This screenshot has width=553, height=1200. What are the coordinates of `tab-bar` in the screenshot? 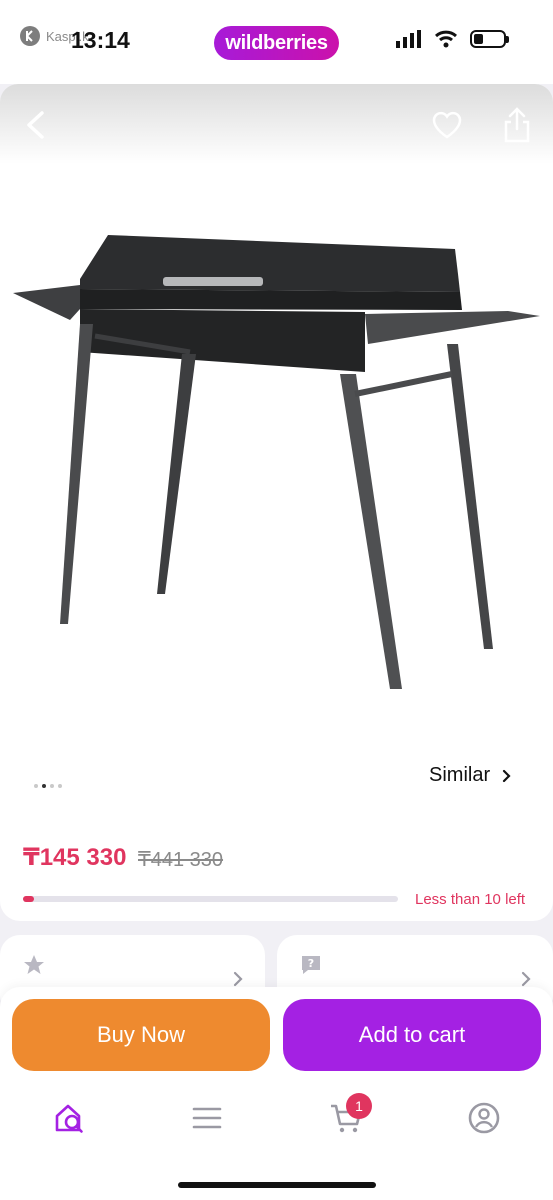 It's located at (276, 1120).